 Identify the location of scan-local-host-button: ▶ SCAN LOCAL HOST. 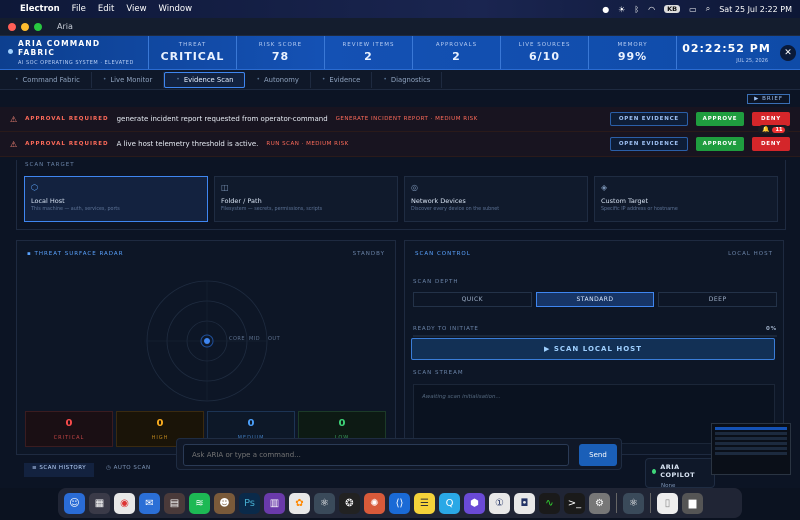
(593, 349).